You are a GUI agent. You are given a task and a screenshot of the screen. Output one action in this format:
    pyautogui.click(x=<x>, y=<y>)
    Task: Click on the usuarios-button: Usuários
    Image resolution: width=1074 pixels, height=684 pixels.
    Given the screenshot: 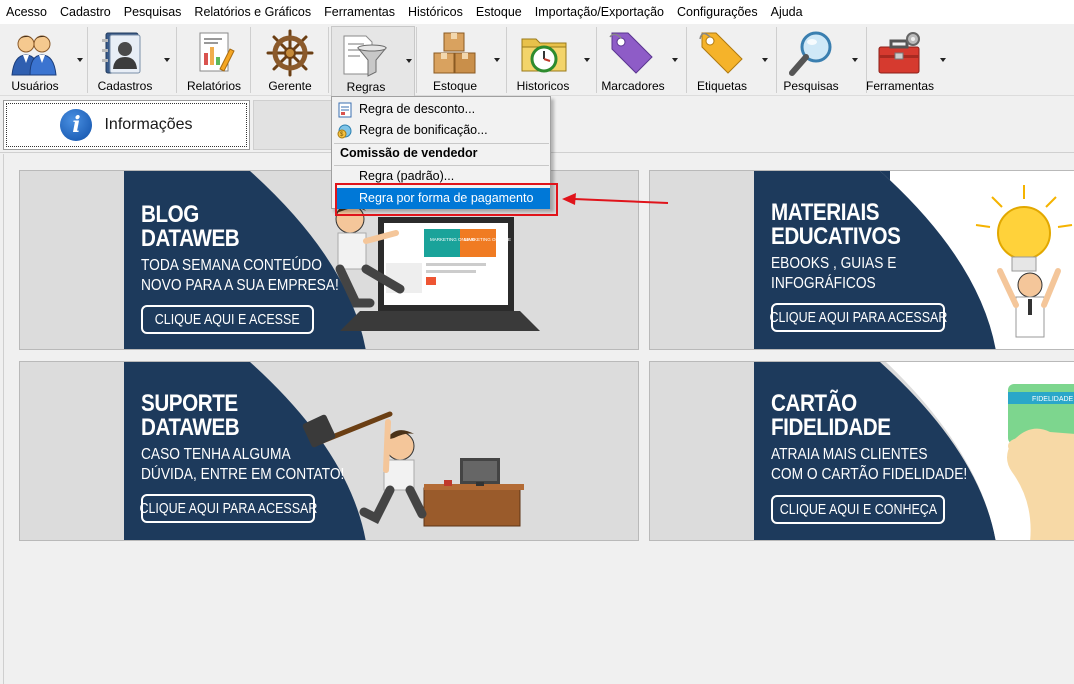 What is the action you would take?
    pyautogui.click(x=45, y=60)
    